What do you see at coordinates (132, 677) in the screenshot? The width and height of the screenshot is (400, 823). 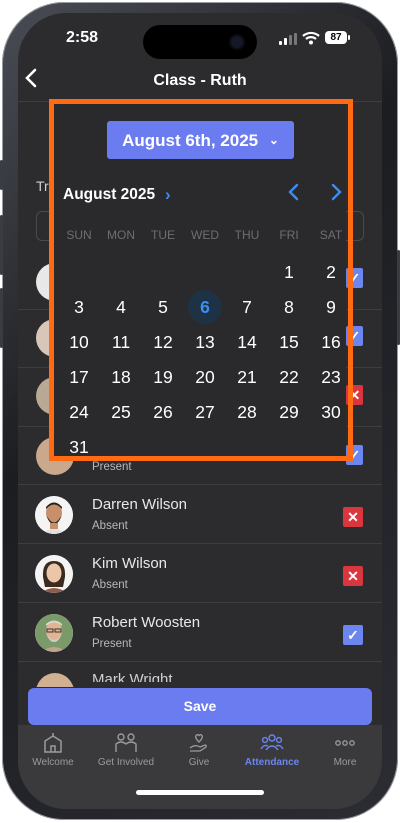 I see `member-name-partial: Mark Wright` at bounding box center [132, 677].